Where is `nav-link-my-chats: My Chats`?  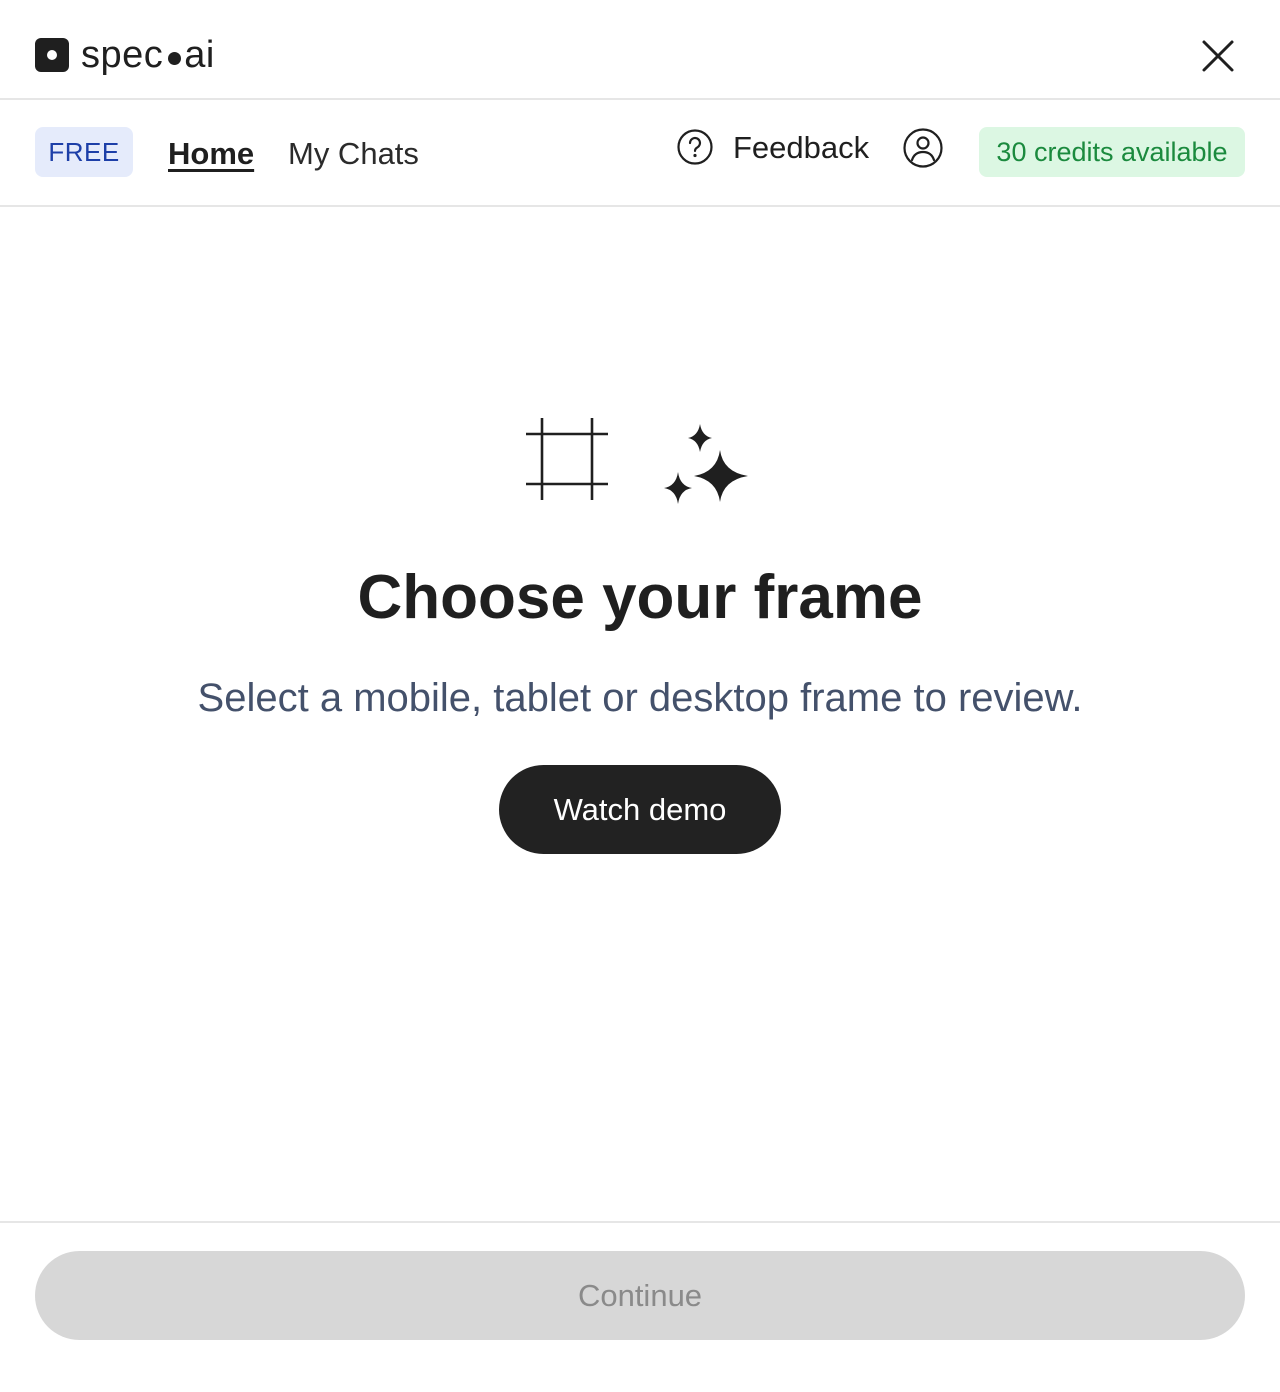
nav-link-my-chats: My Chats is located at coordinates (353, 154).